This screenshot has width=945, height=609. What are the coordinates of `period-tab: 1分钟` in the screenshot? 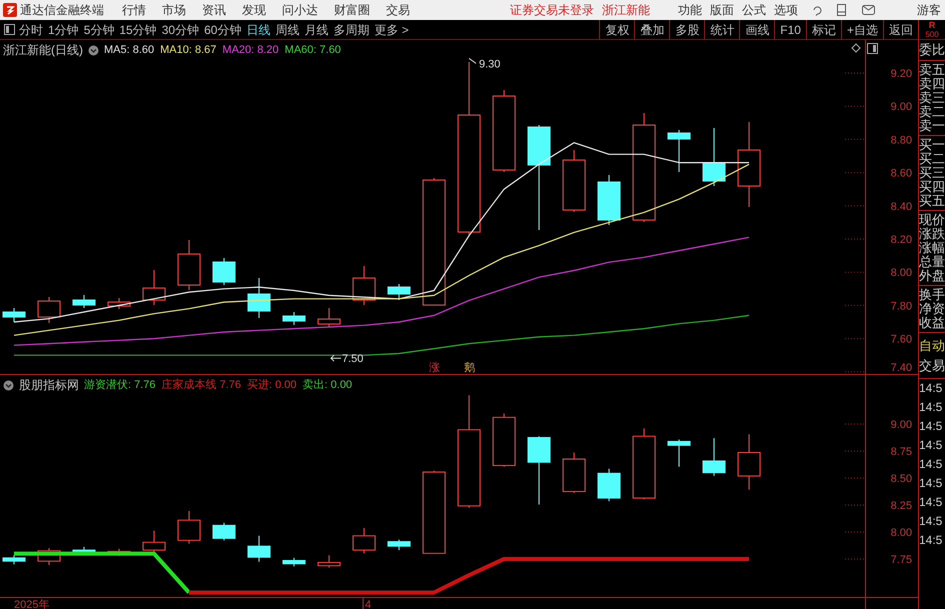 It's located at (63, 29).